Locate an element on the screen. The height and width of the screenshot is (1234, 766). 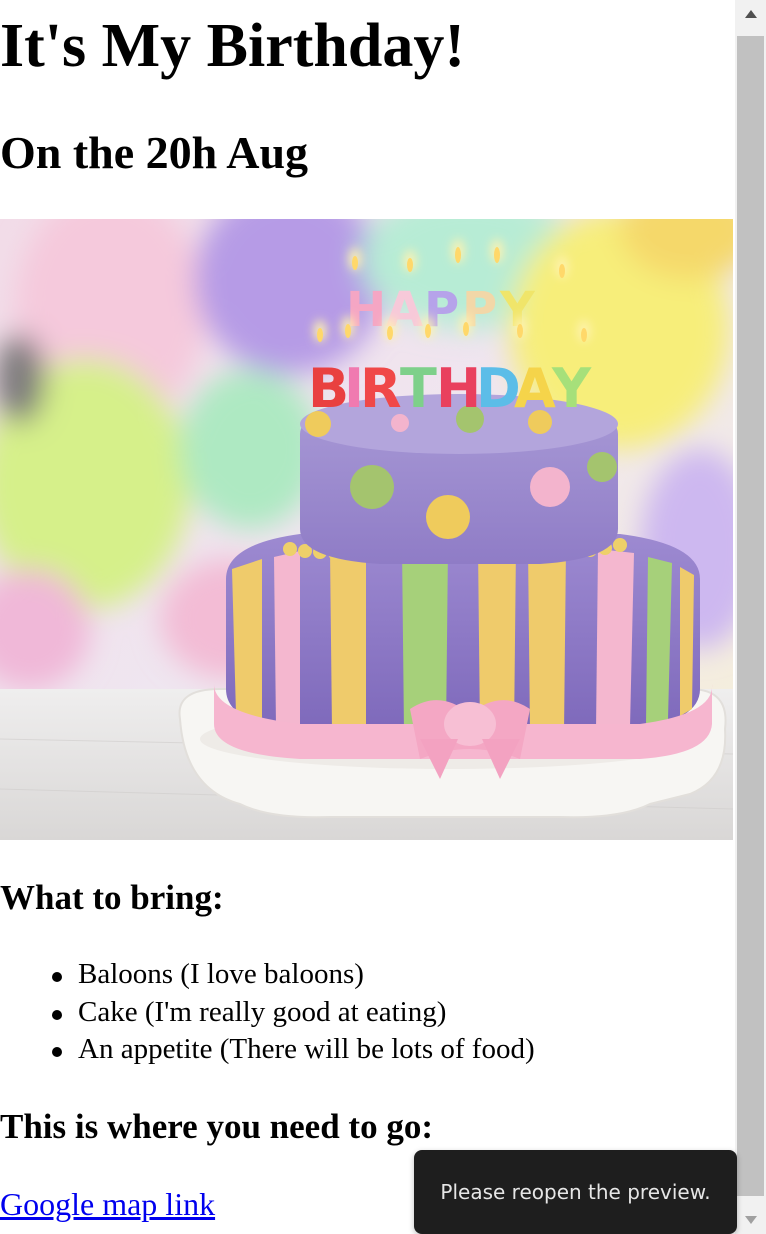
arrow-down-icon is located at coordinates (751, 1220).